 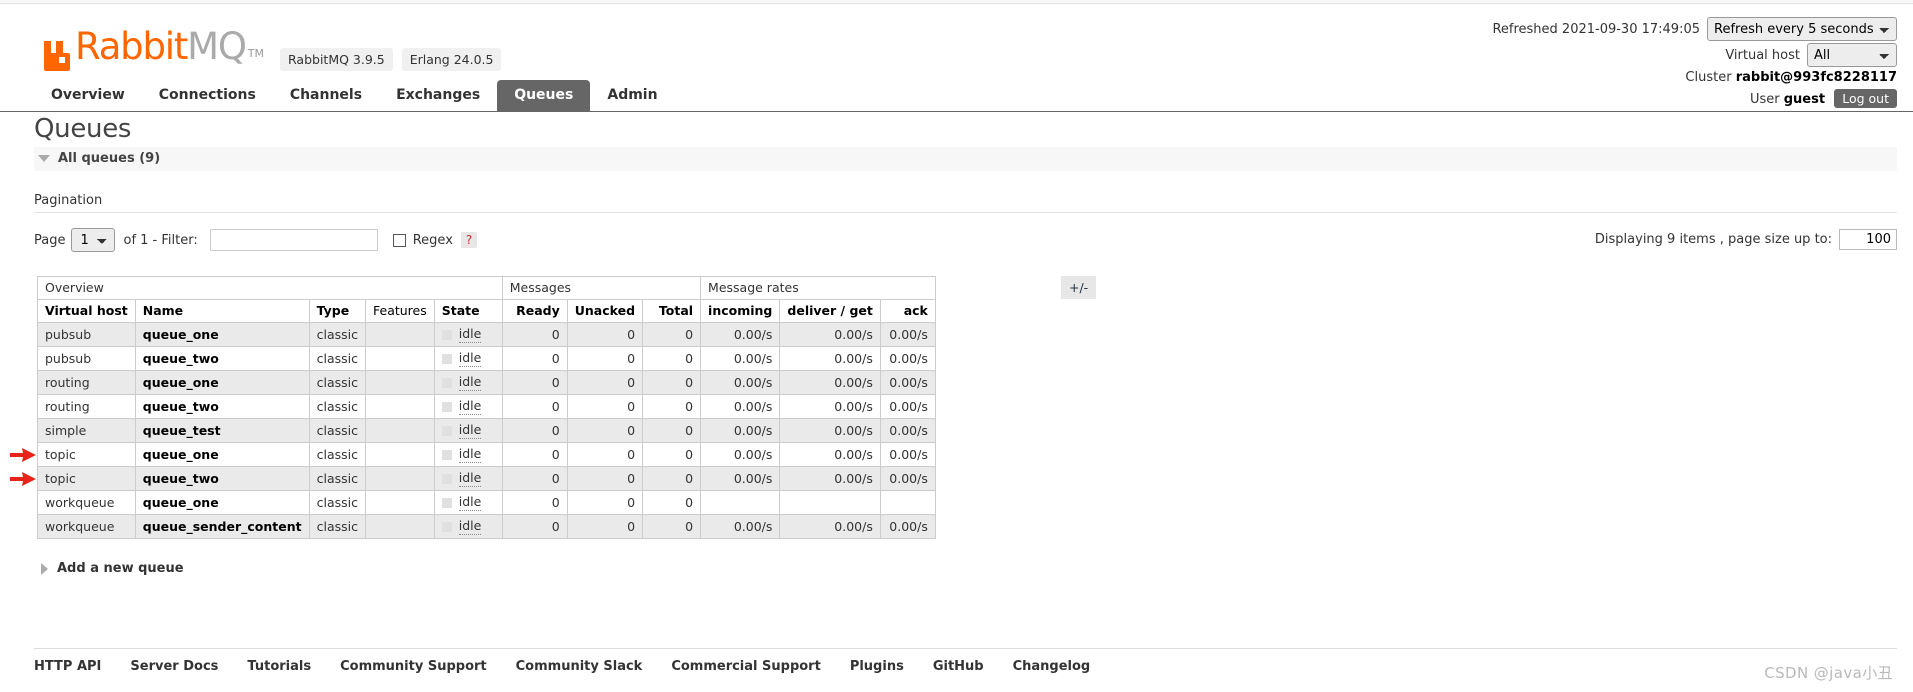 What do you see at coordinates (86, 526) in the screenshot?
I see `cell-virtual-host: workqueue` at bounding box center [86, 526].